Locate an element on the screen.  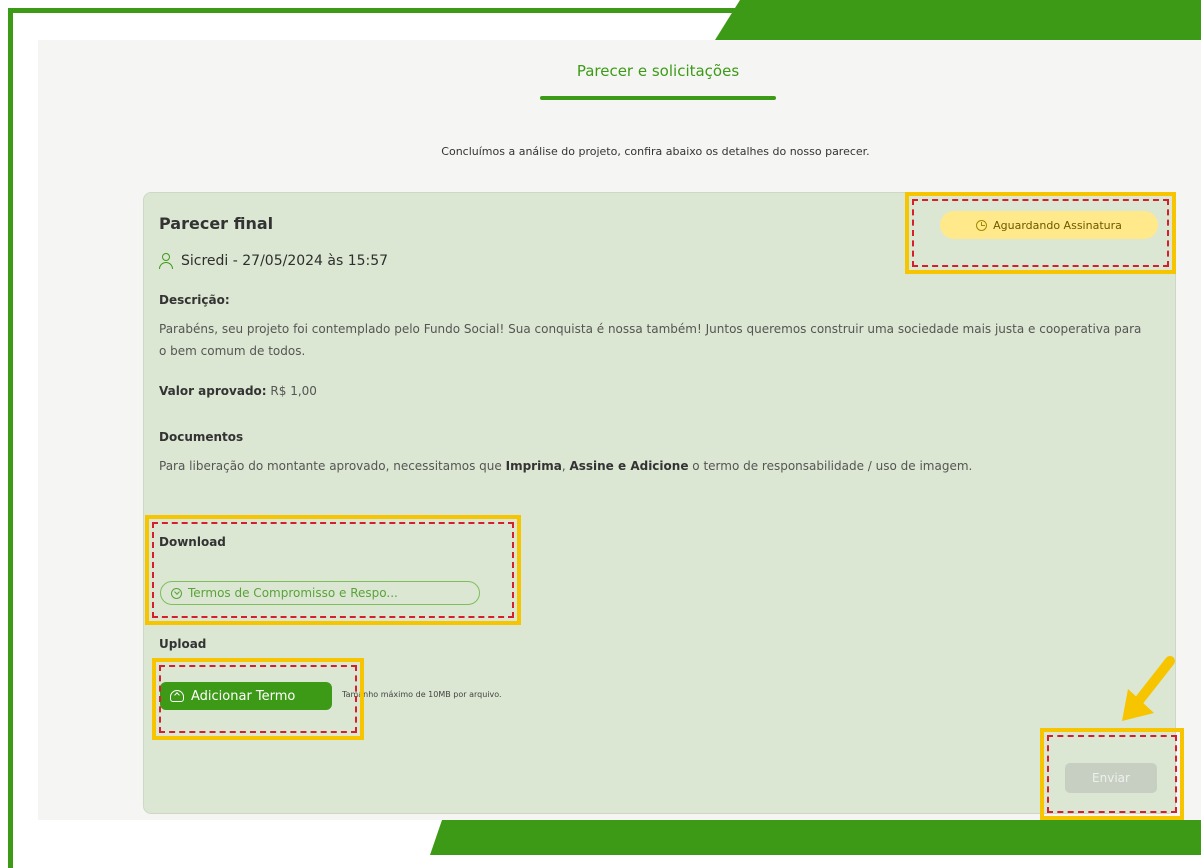
documentos-bold-imprima: Imprima is located at coordinates (533, 466).